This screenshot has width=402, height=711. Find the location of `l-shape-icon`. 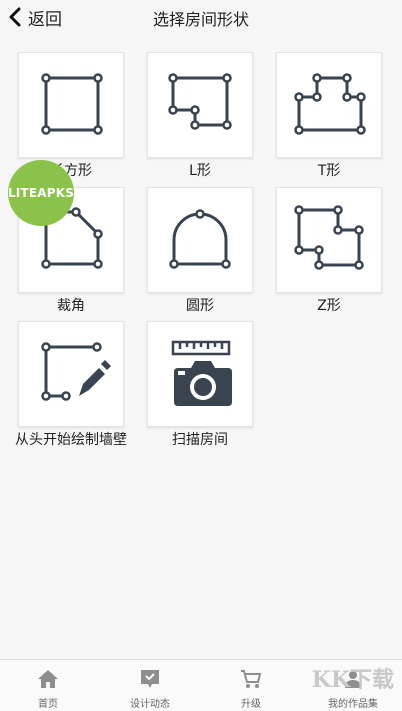

l-shape-icon is located at coordinates (200, 101).